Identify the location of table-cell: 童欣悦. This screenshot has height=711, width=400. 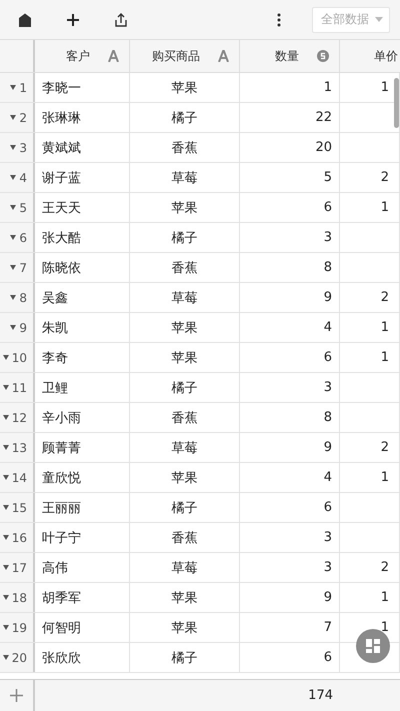
(82, 477).